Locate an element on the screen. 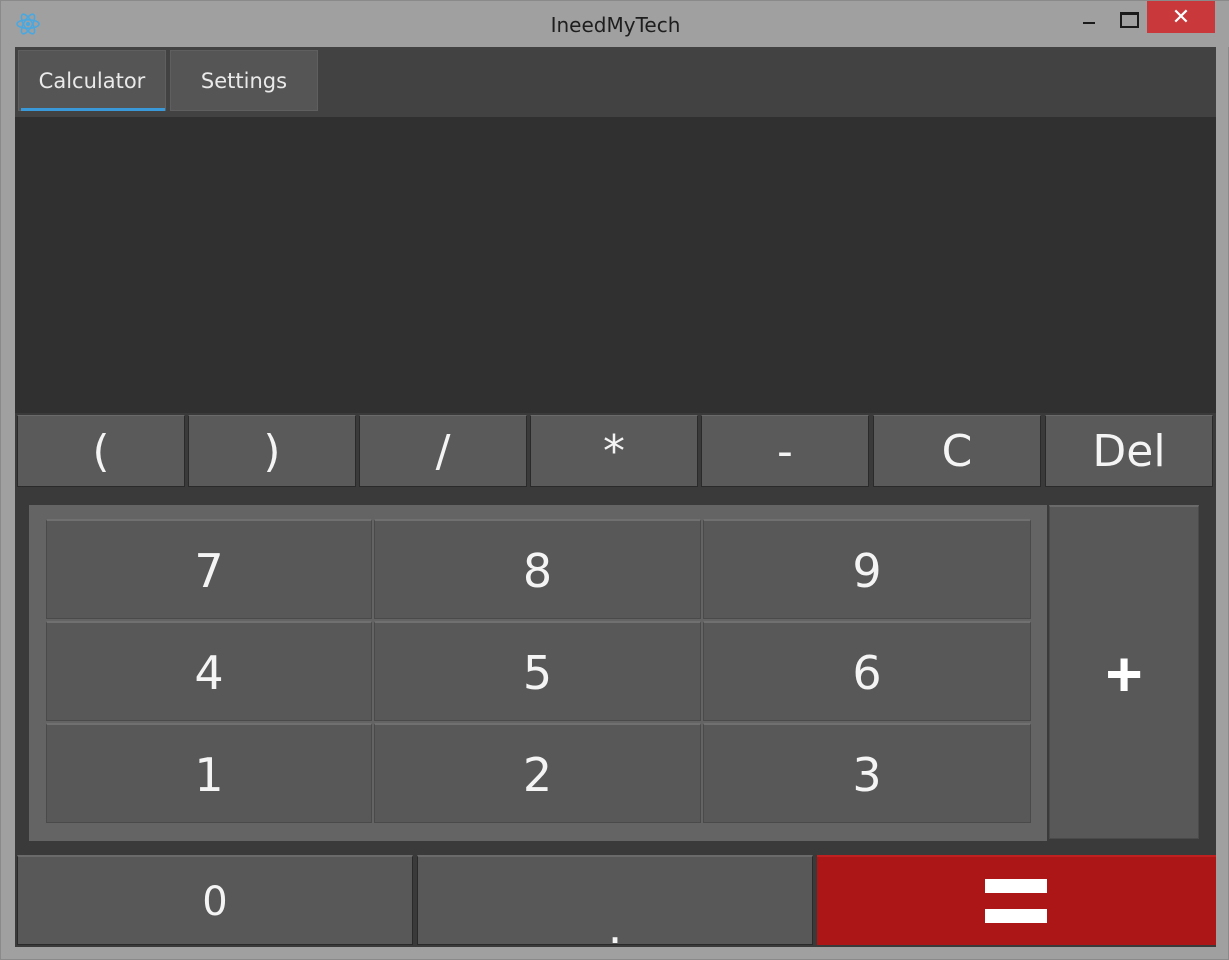  tab-calculator: Calculator is located at coordinates (92, 80).